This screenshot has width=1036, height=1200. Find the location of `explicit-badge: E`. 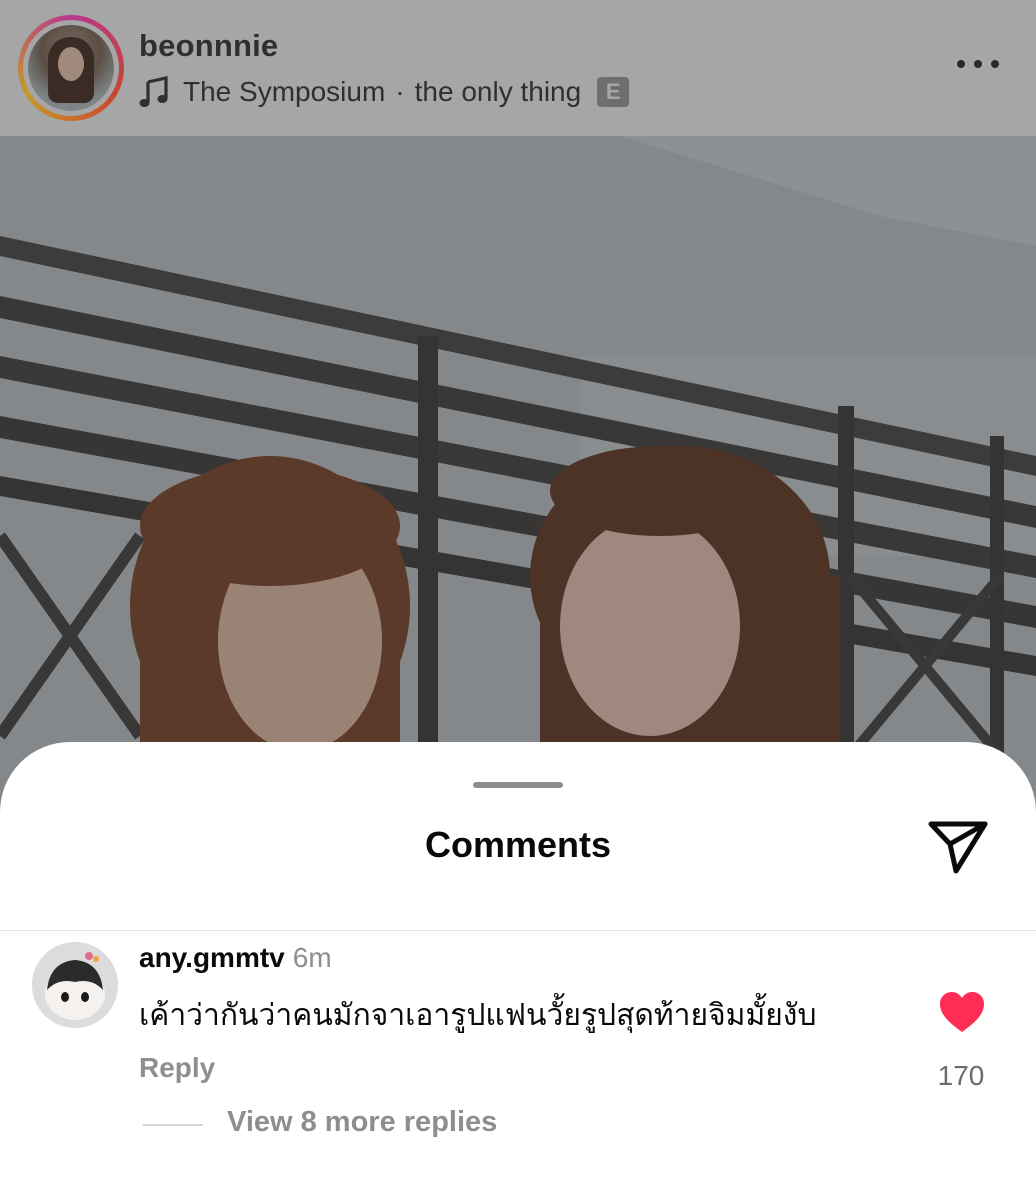

explicit-badge: E is located at coordinates (613, 92).